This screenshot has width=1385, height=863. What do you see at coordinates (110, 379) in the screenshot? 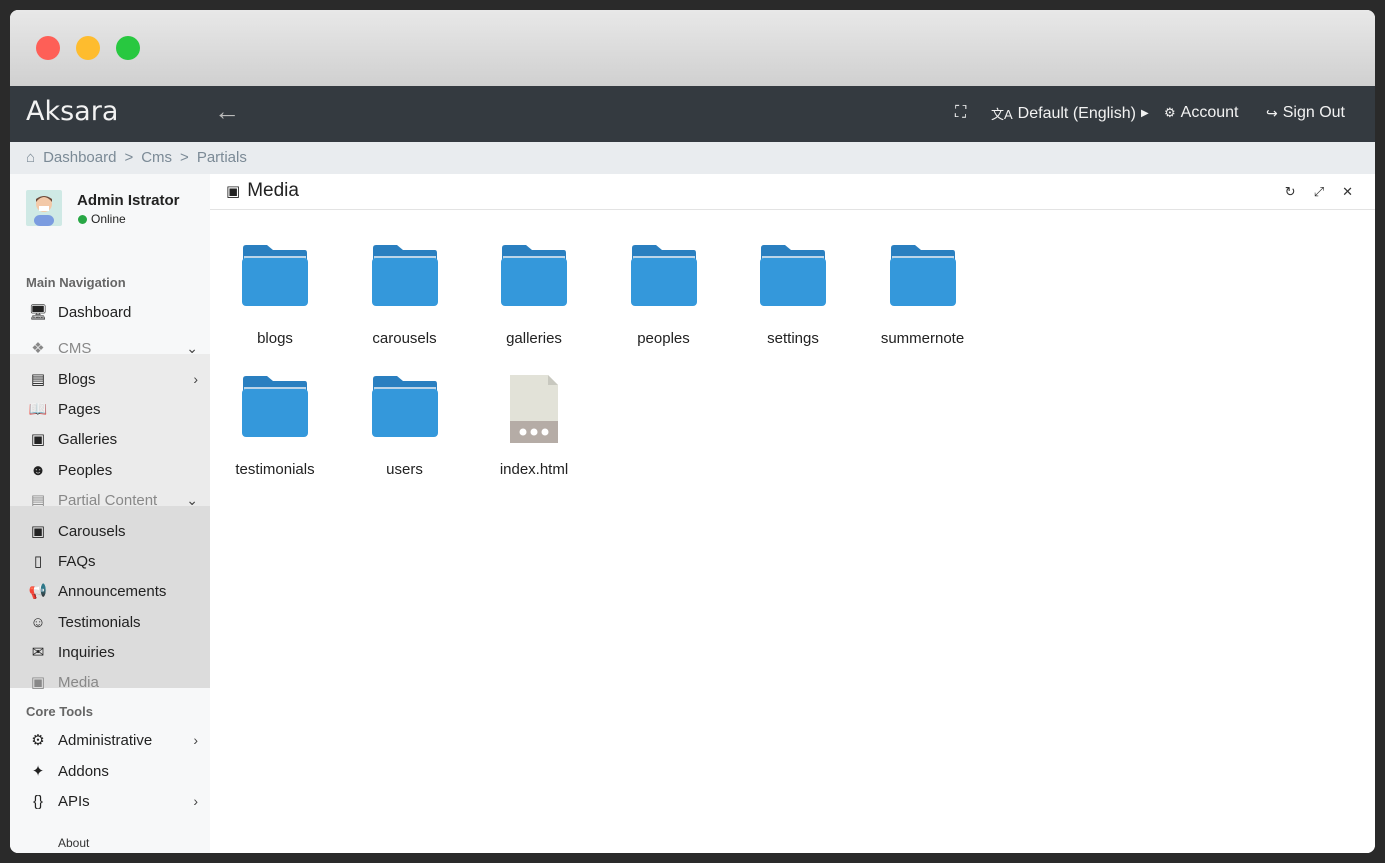
I see `sidebar-item-blogs: ▤ Blogs ›` at bounding box center [110, 379].